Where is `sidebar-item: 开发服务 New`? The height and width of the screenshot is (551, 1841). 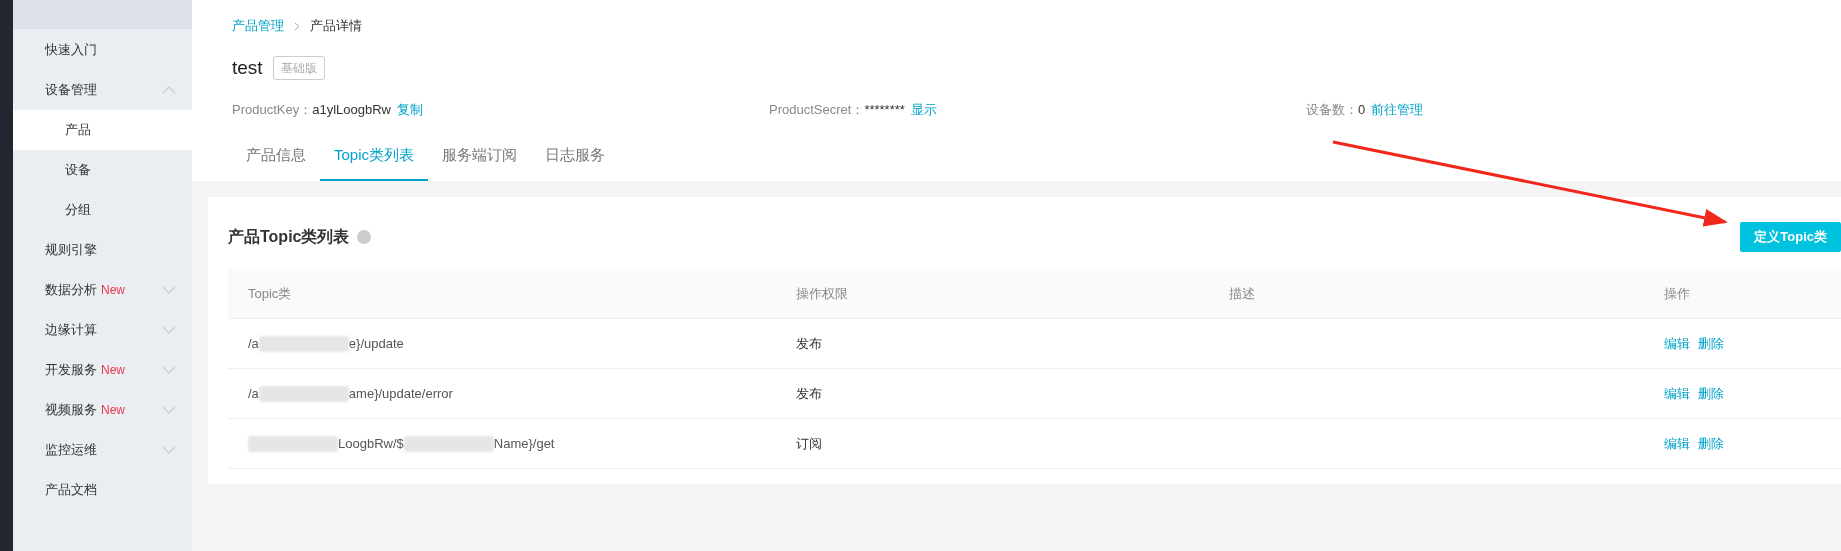 sidebar-item: 开发服务 New is located at coordinates (102, 370).